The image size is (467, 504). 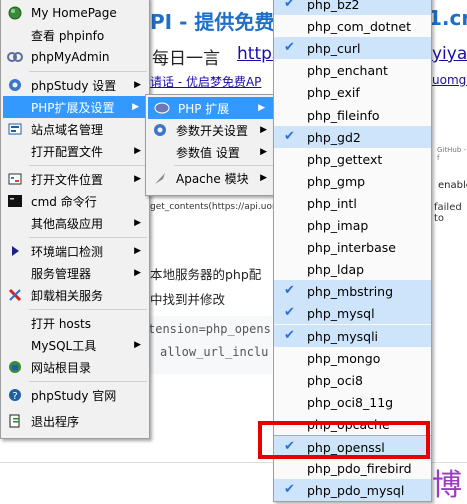 I want to click on menu-item-label: 参数值 设置, so click(x=208, y=152).